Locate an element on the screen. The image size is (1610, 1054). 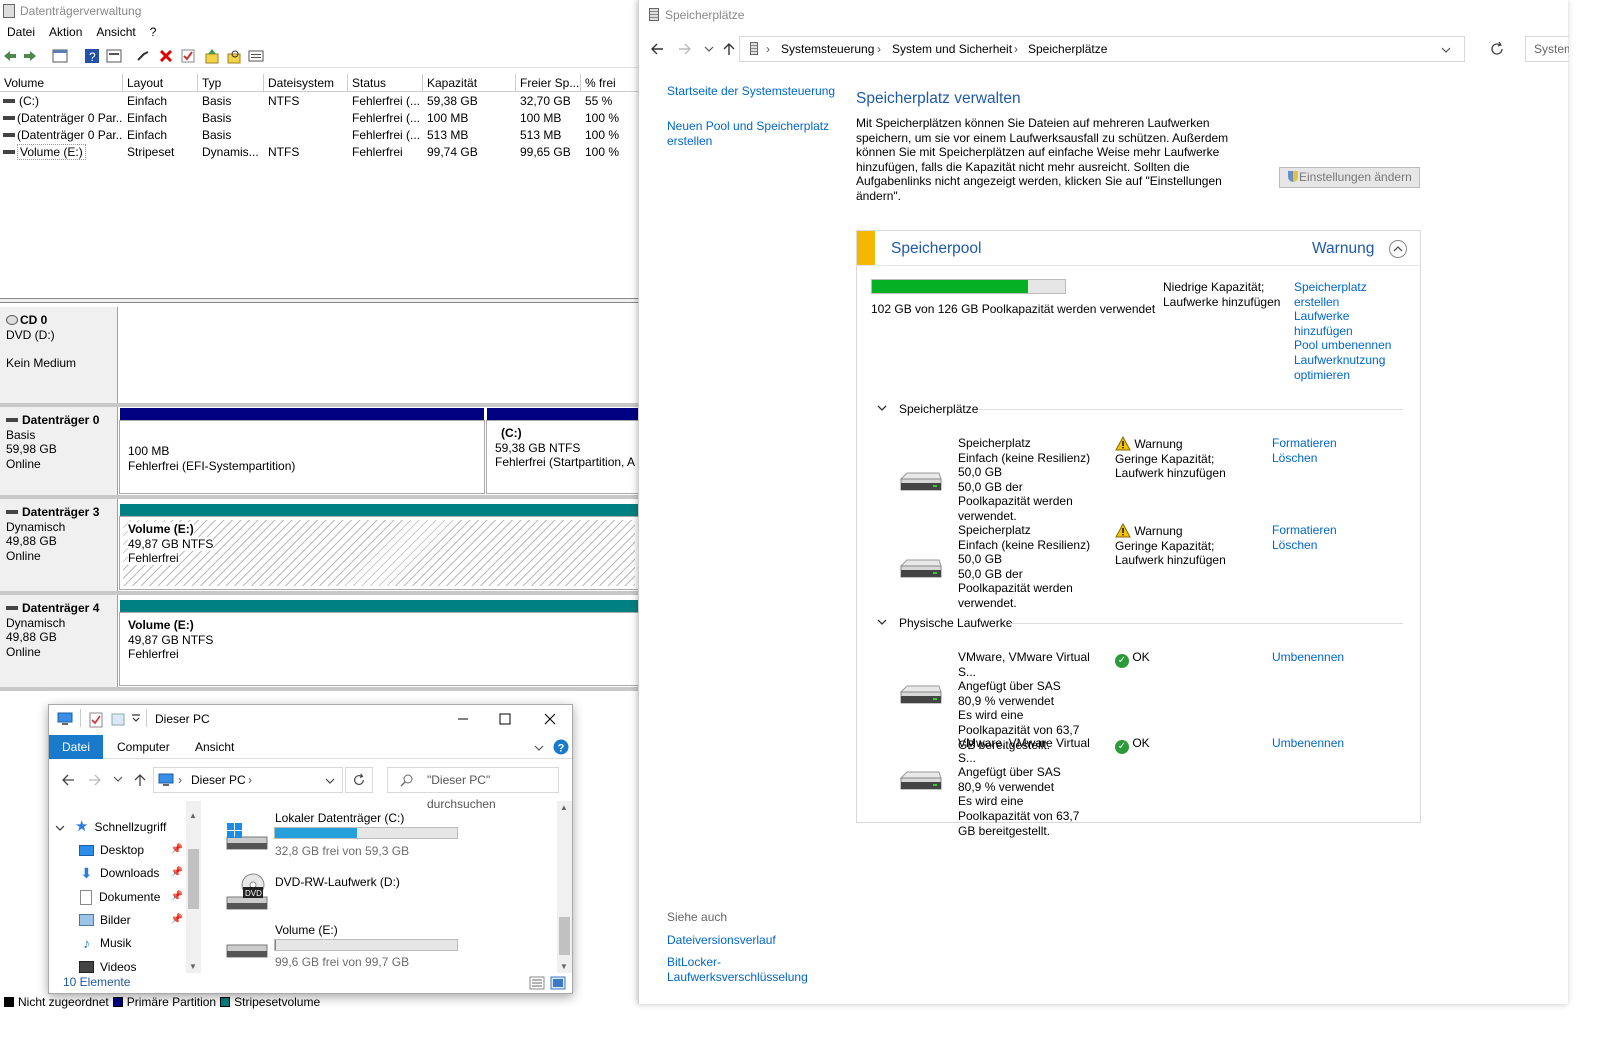
col-volume: Volume is located at coordinates (61, 82).